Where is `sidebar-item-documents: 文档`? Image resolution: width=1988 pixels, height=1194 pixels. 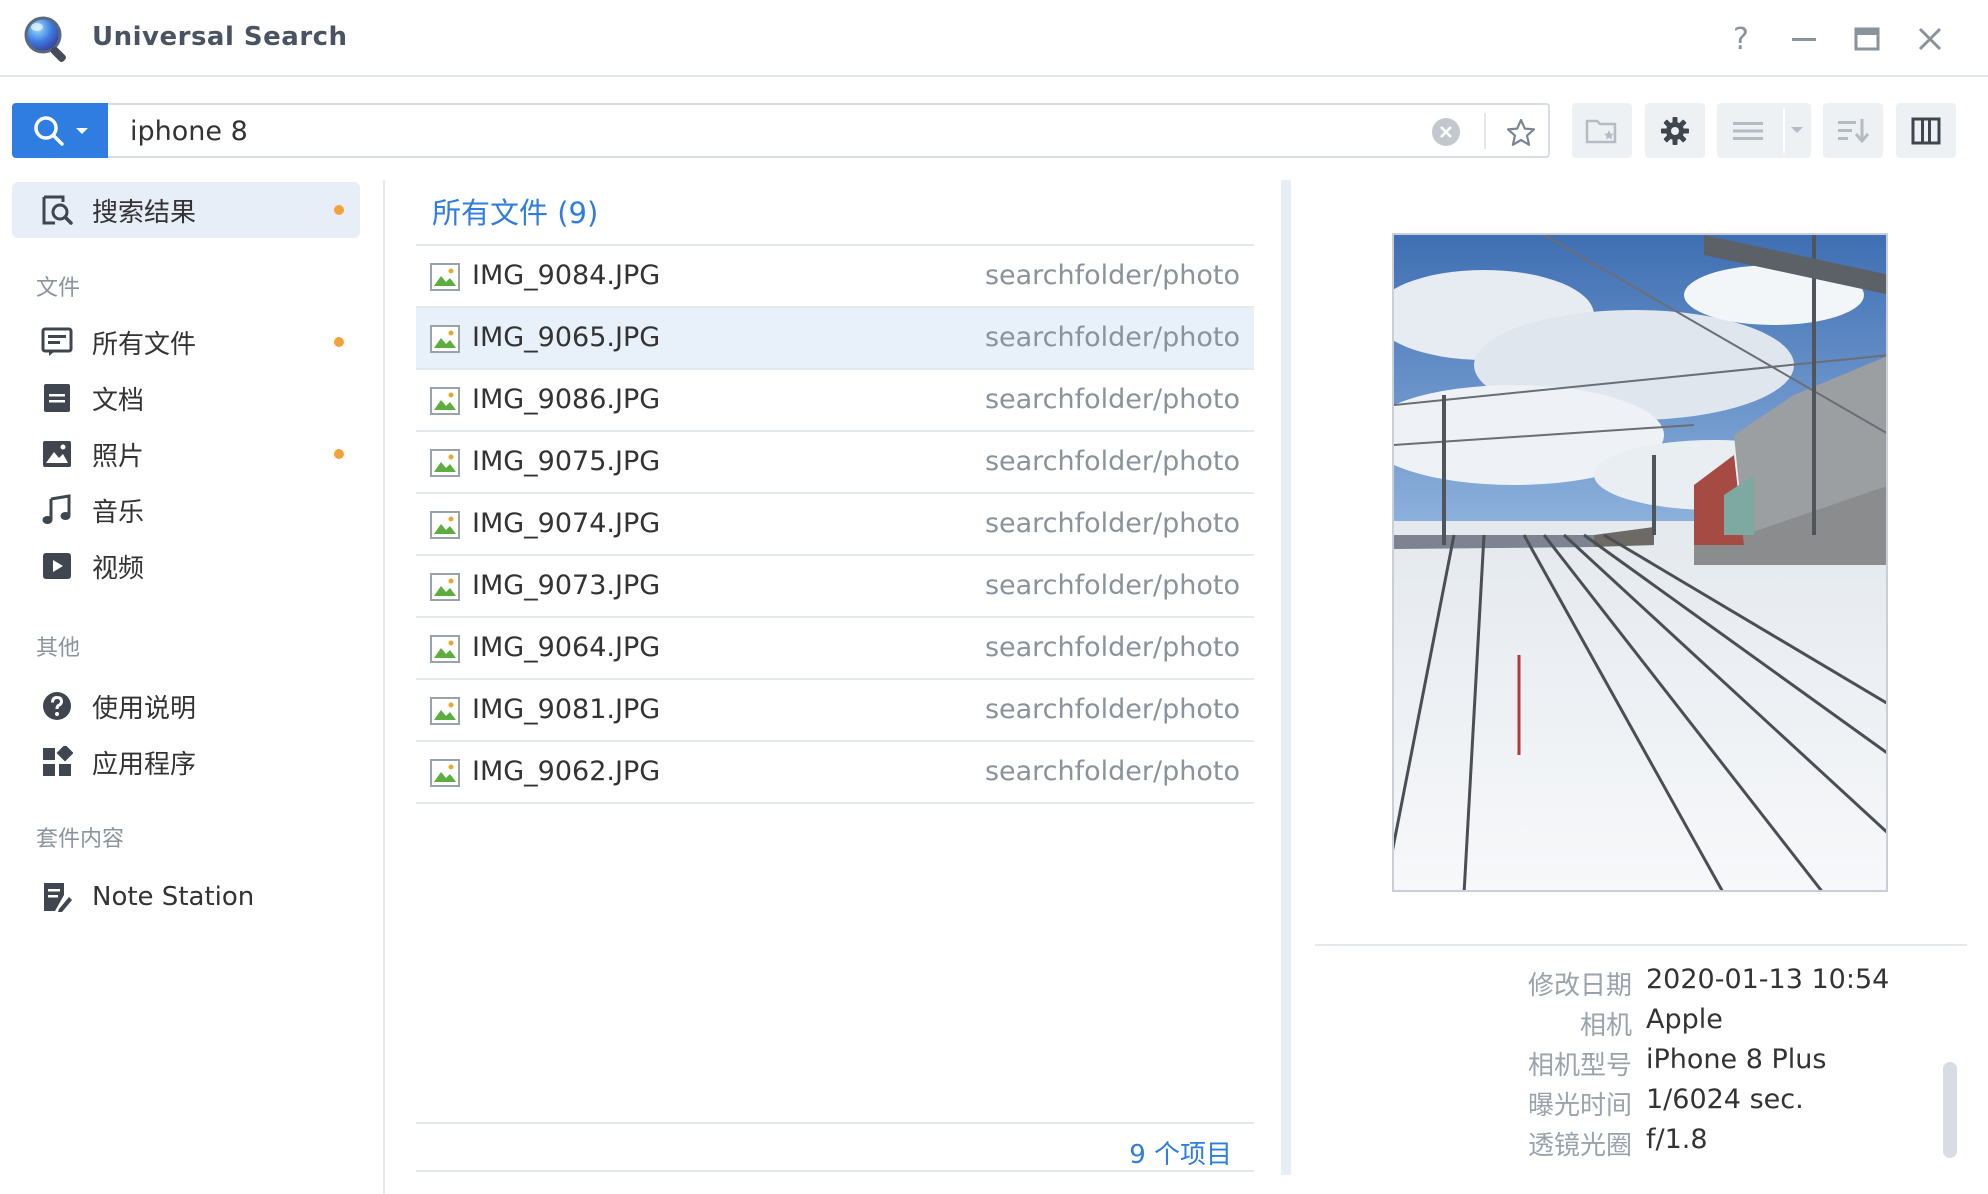 sidebar-item-documents: 文档 is located at coordinates (186, 398).